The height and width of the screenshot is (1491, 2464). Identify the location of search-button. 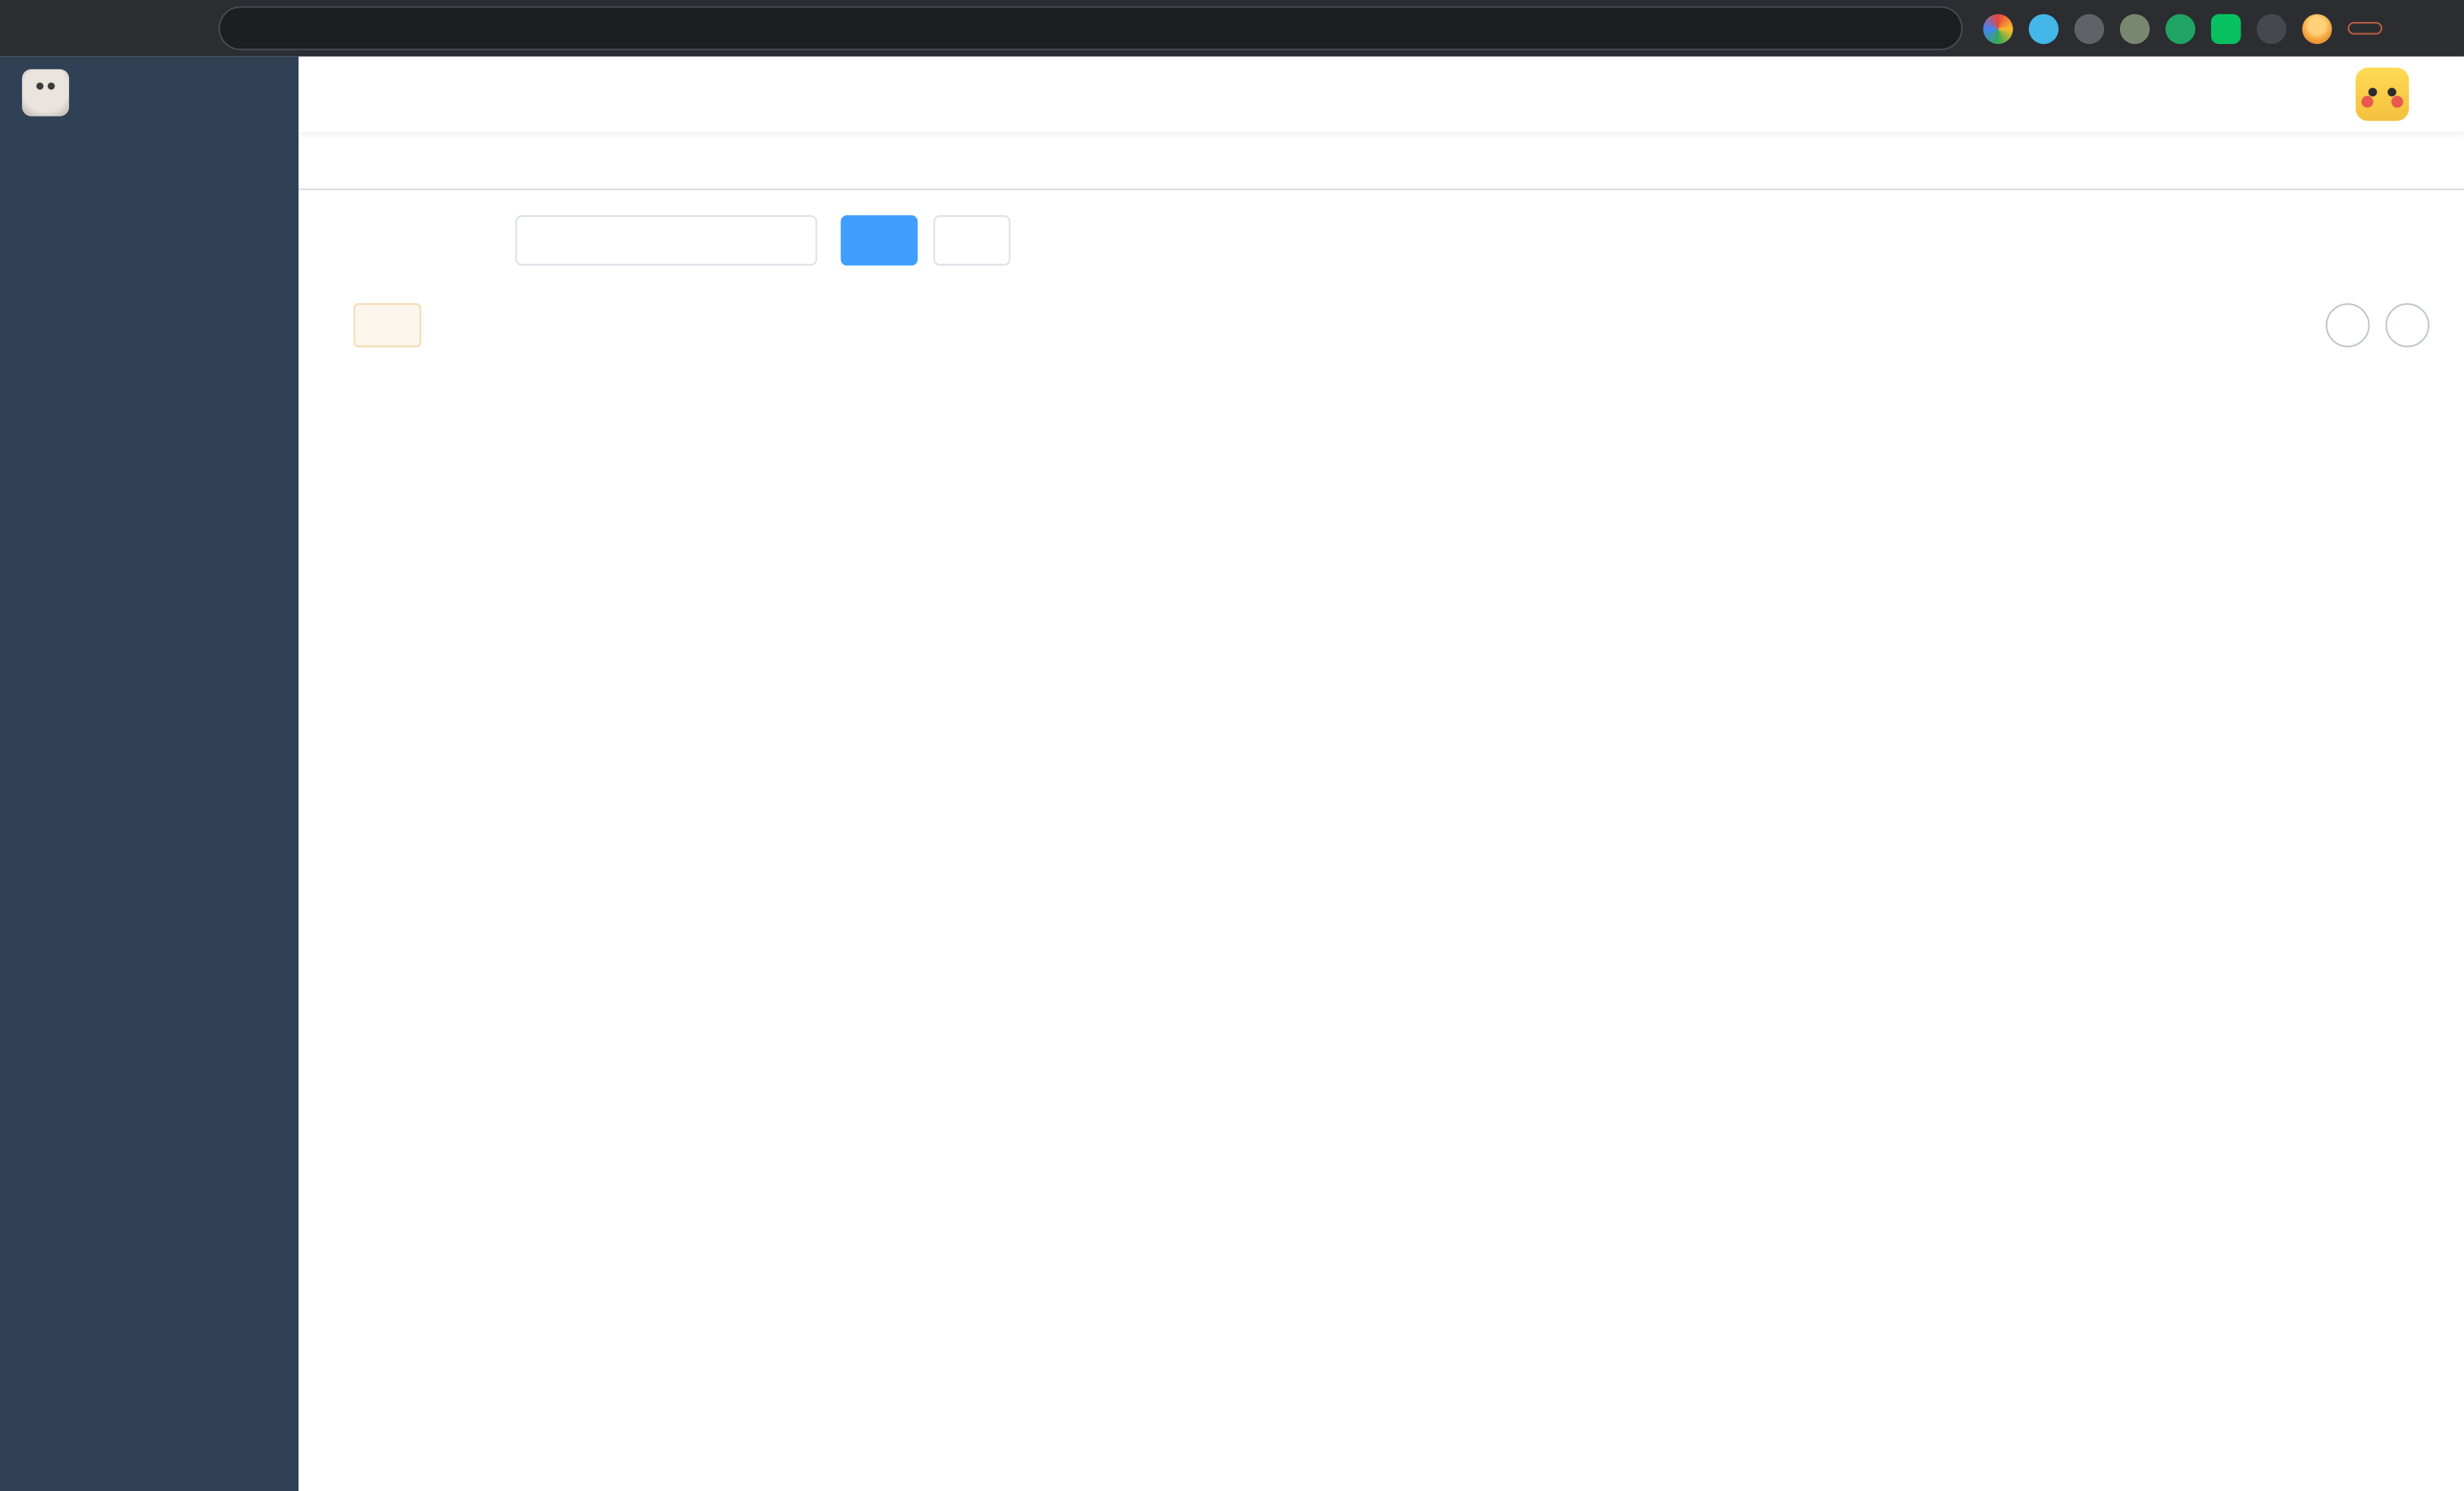
(879, 240).